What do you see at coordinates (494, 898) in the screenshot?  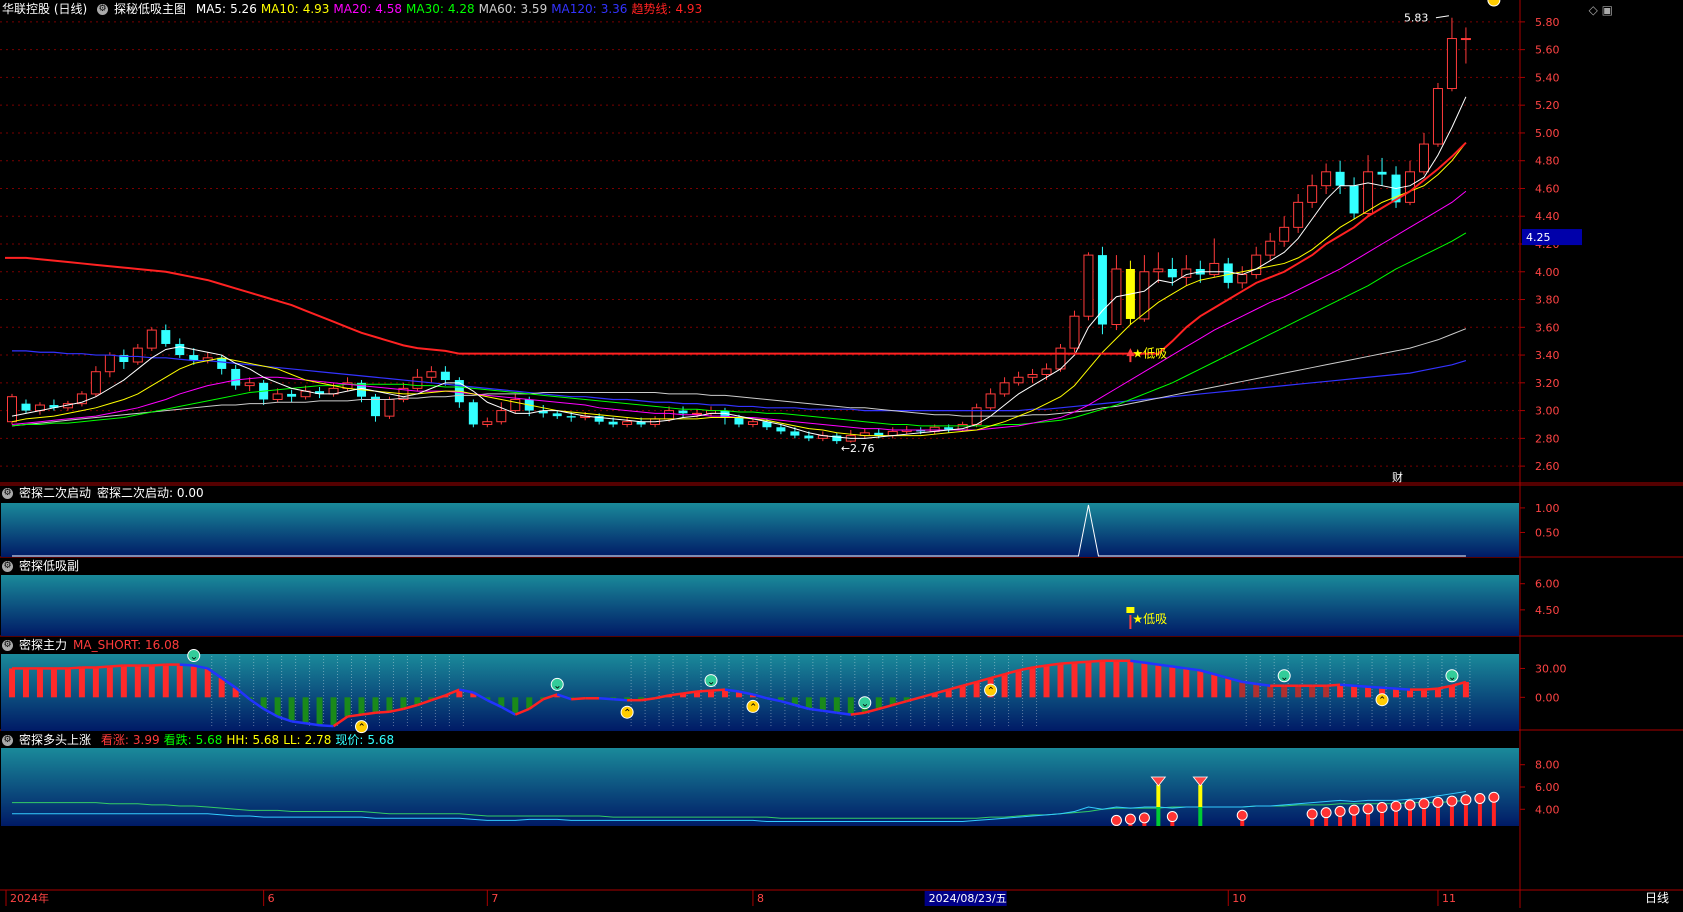 I see `x-tick-label: 7` at bounding box center [494, 898].